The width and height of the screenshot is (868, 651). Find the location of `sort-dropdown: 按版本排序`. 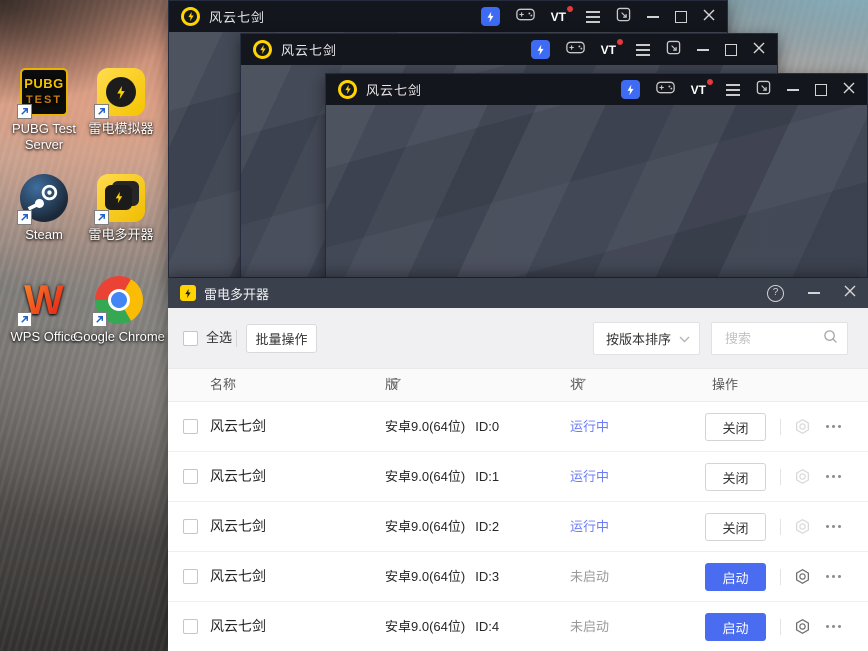

sort-dropdown: 按版本排序 is located at coordinates (646, 338).